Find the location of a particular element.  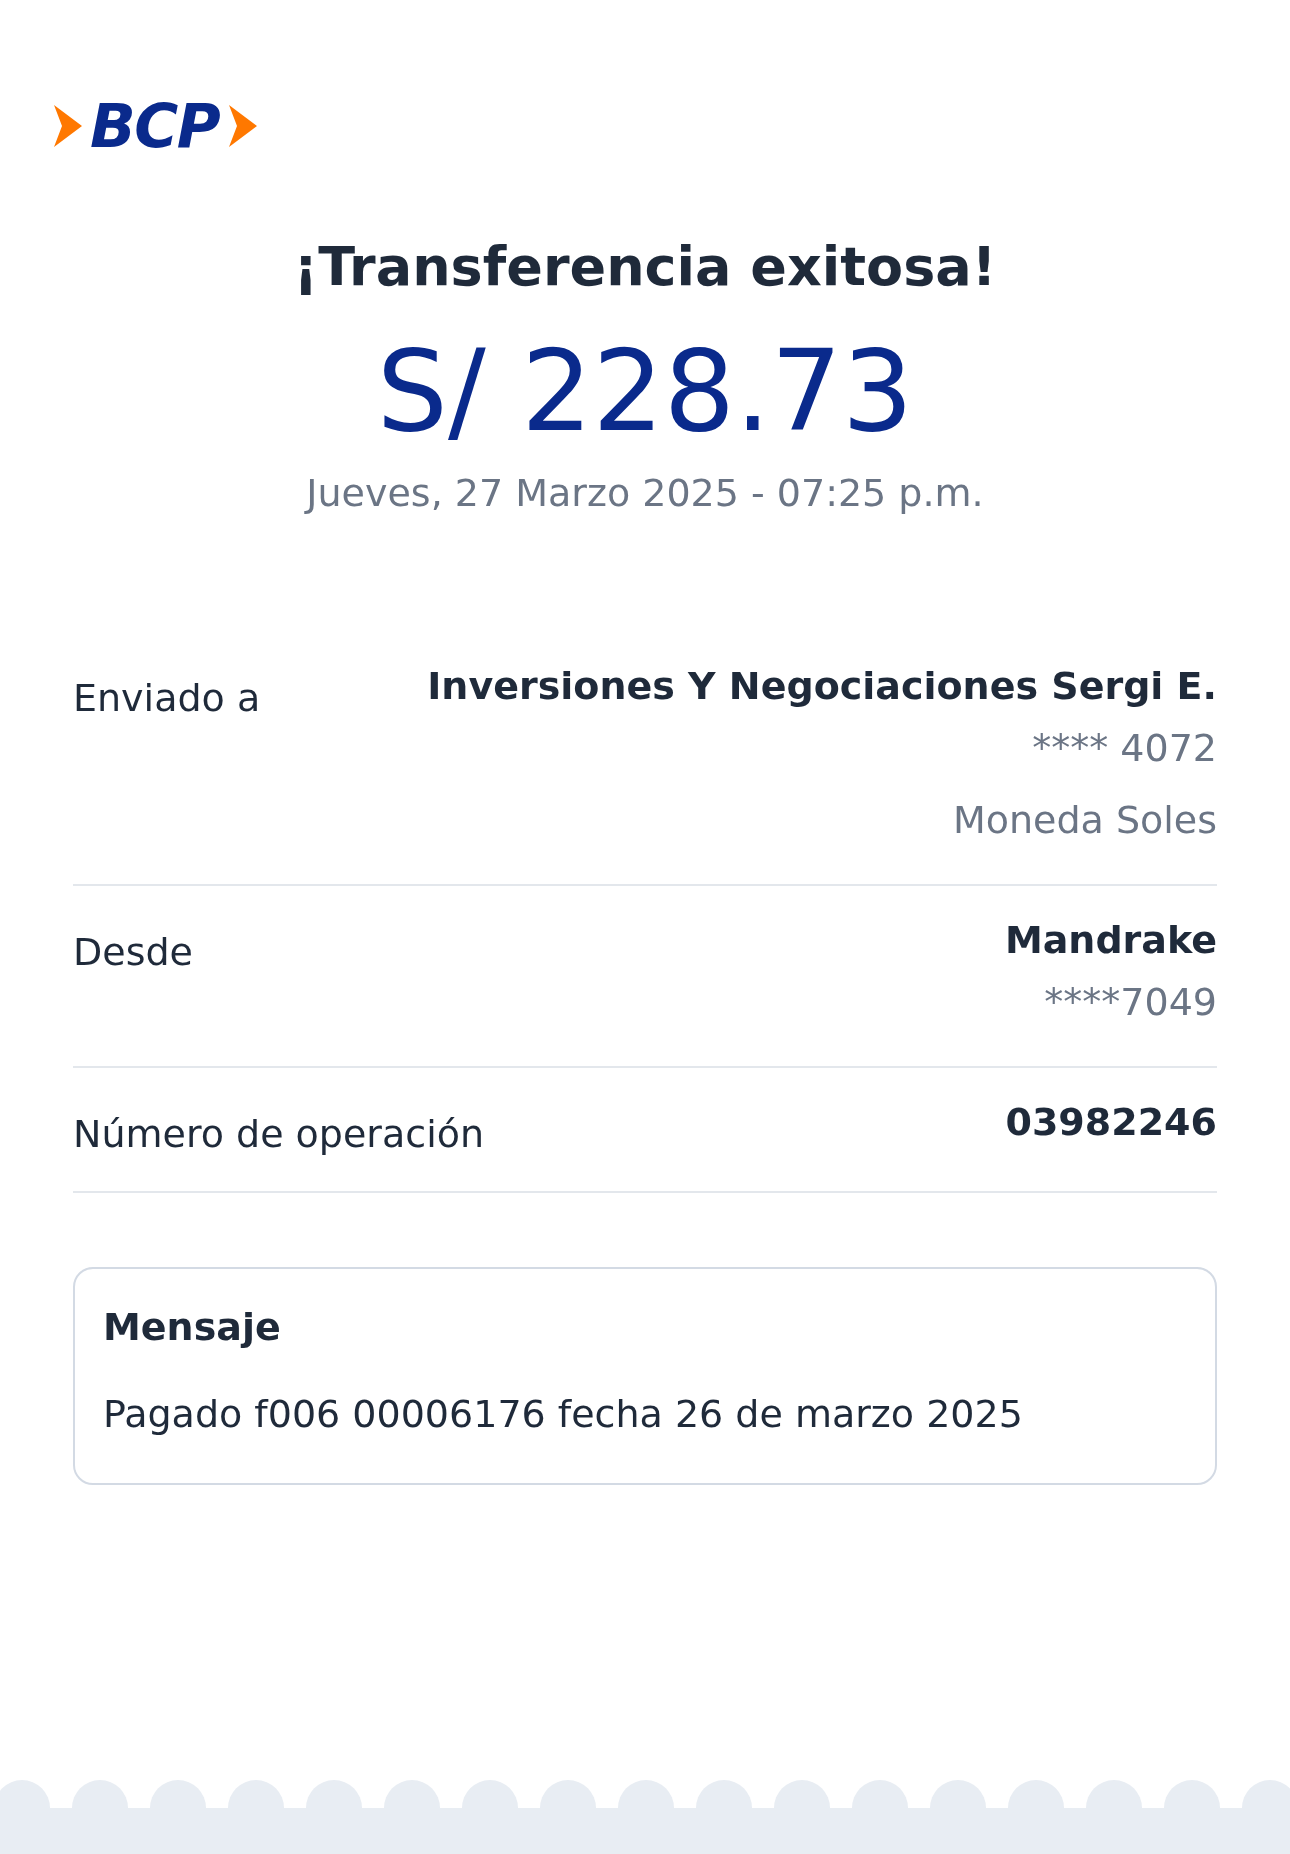

detail-value: Inversiones Y Negociaciones Sergi E. is located at coordinates (822, 686).